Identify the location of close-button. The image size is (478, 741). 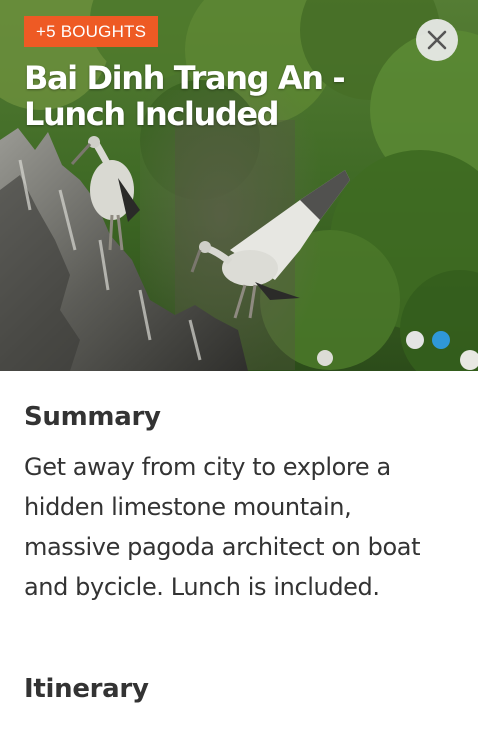
(437, 40).